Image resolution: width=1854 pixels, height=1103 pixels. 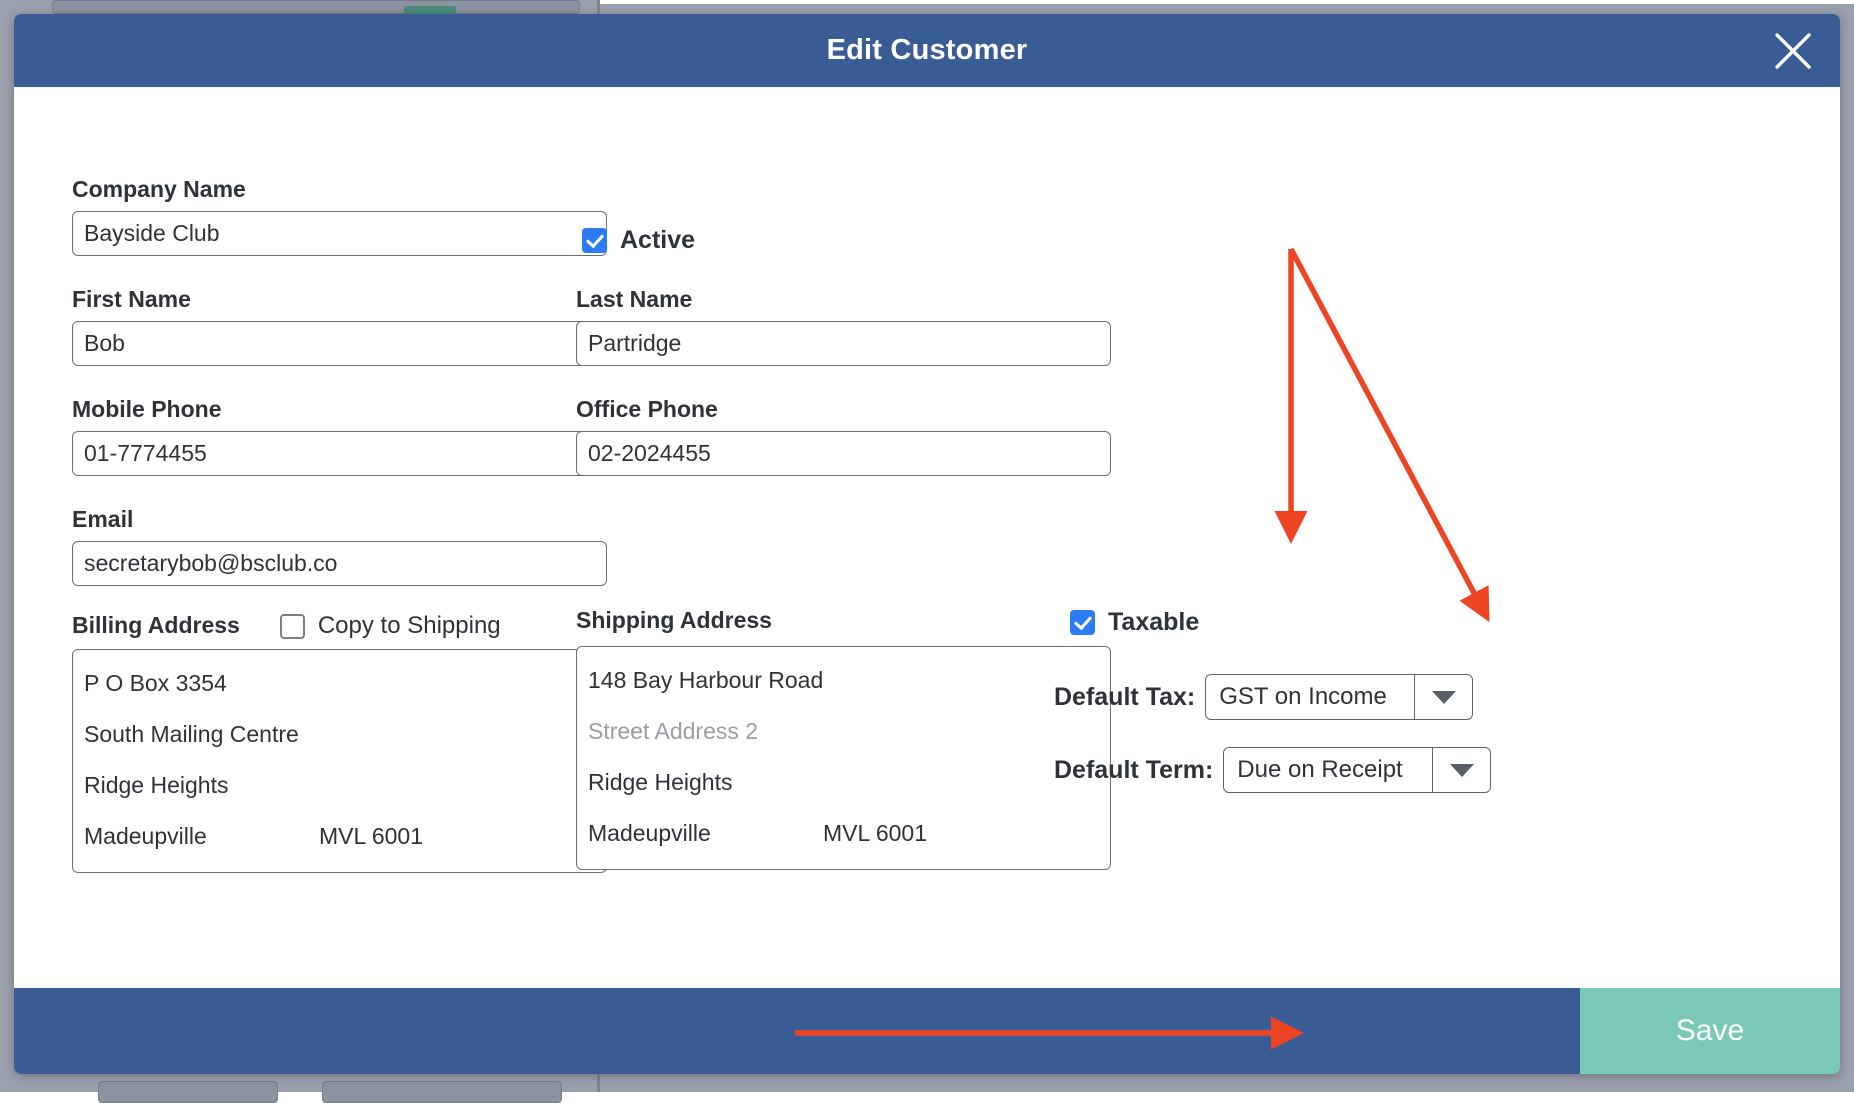 What do you see at coordinates (1328, 770) in the screenshot?
I see `default-term-value: Due on Receipt` at bounding box center [1328, 770].